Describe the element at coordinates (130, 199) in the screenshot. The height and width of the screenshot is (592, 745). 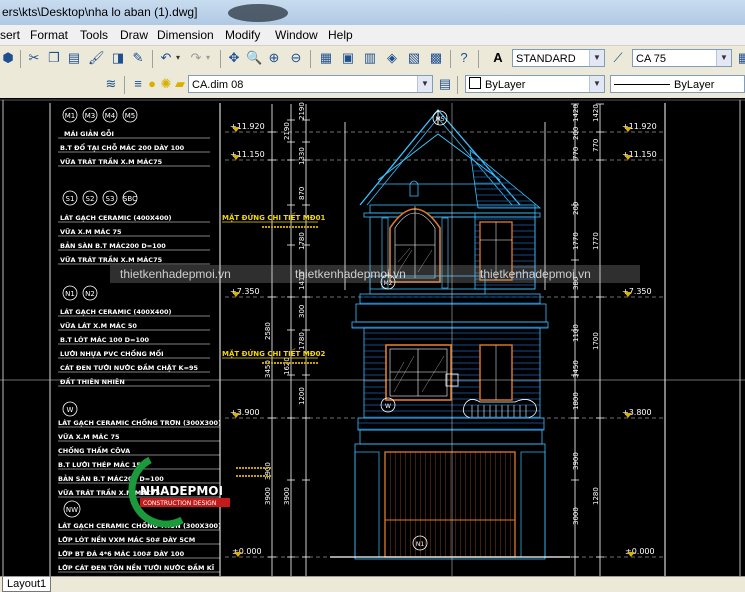
I see `tag-label: SBC` at that location.